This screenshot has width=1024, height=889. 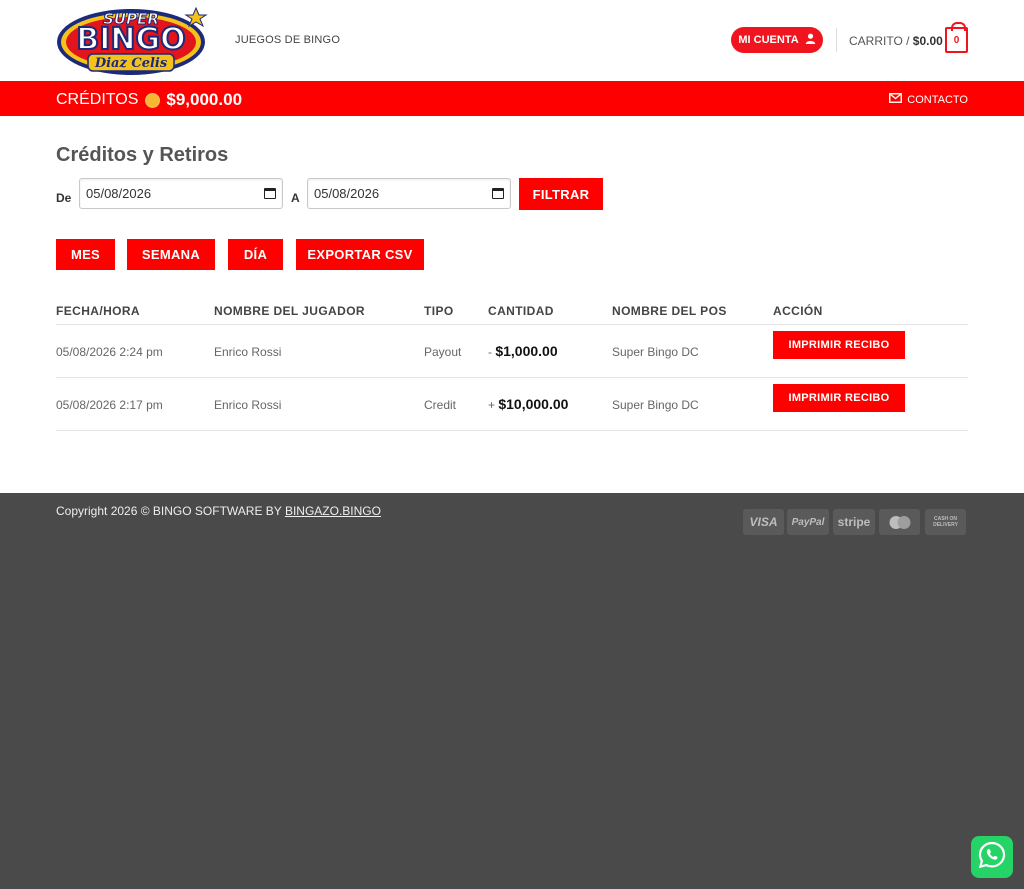 What do you see at coordinates (808, 522) in the screenshot?
I see `paypal-icon: PayPal` at bounding box center [808, 522].